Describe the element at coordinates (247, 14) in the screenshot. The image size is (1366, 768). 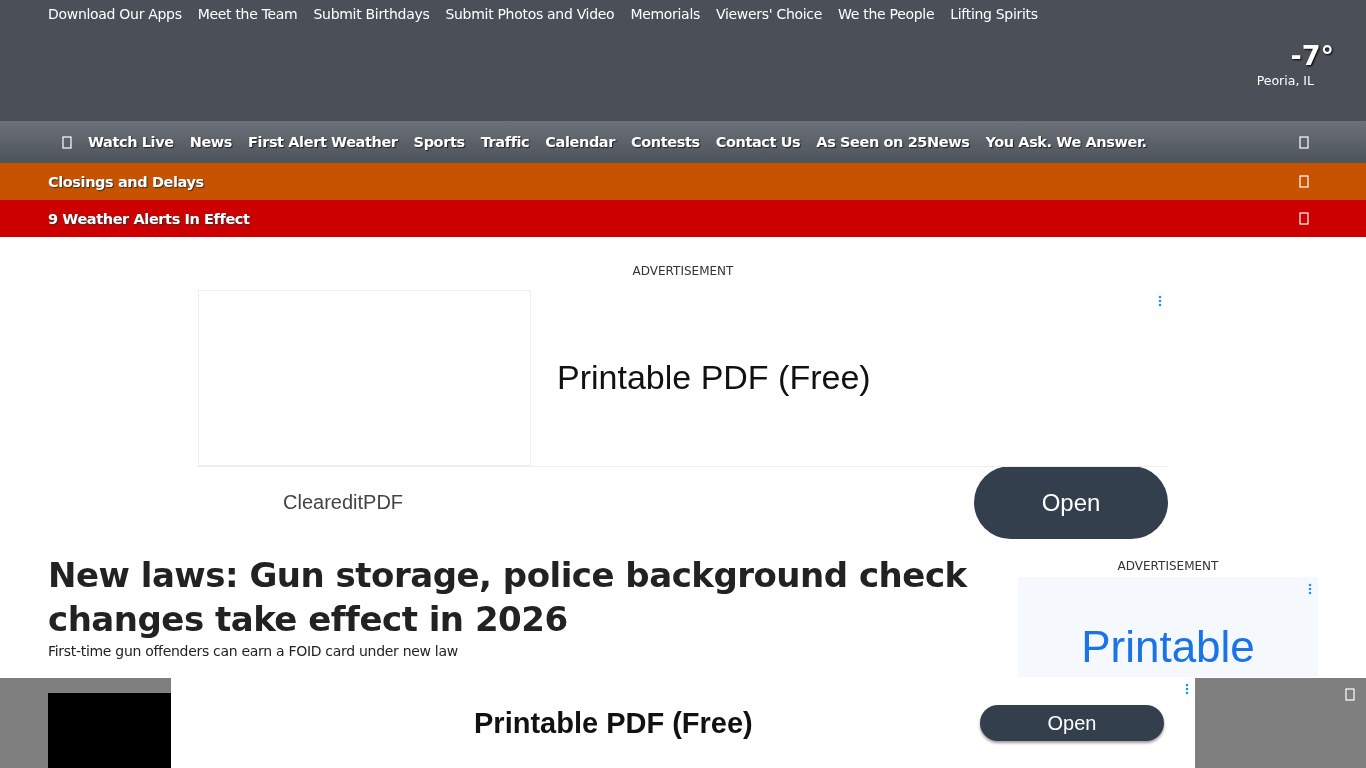
I see `top-link: Meet the Team` at that location.